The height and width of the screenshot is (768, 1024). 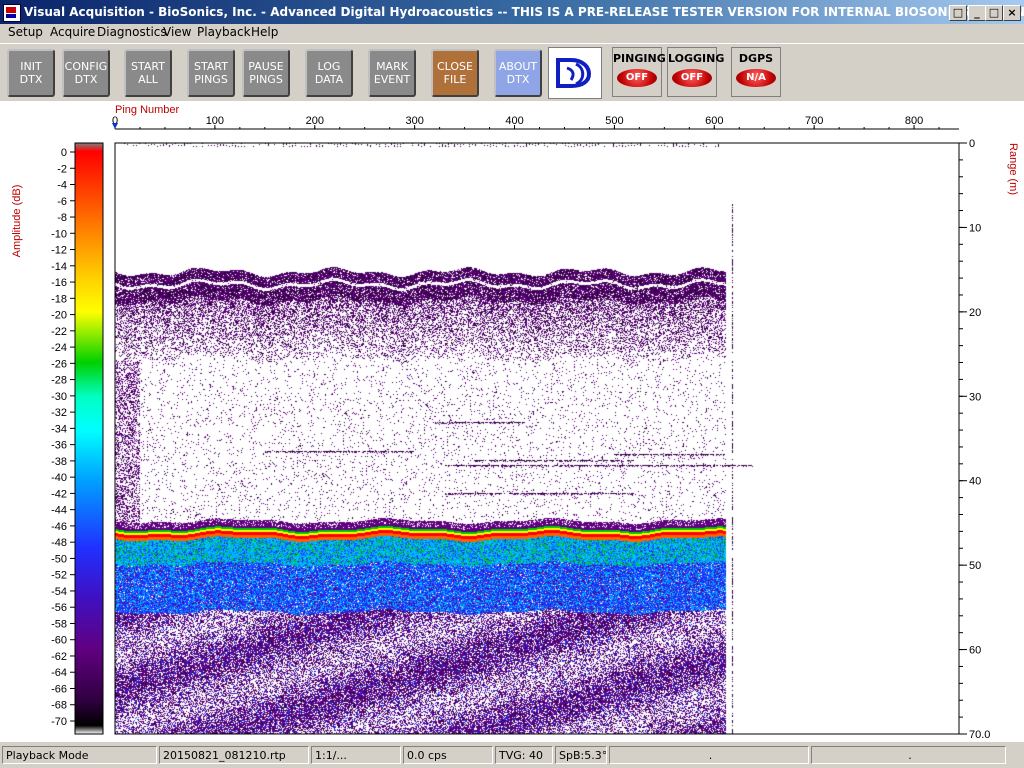 I want to click on y-tick-label: 70.0, so click(x=979, y=735).